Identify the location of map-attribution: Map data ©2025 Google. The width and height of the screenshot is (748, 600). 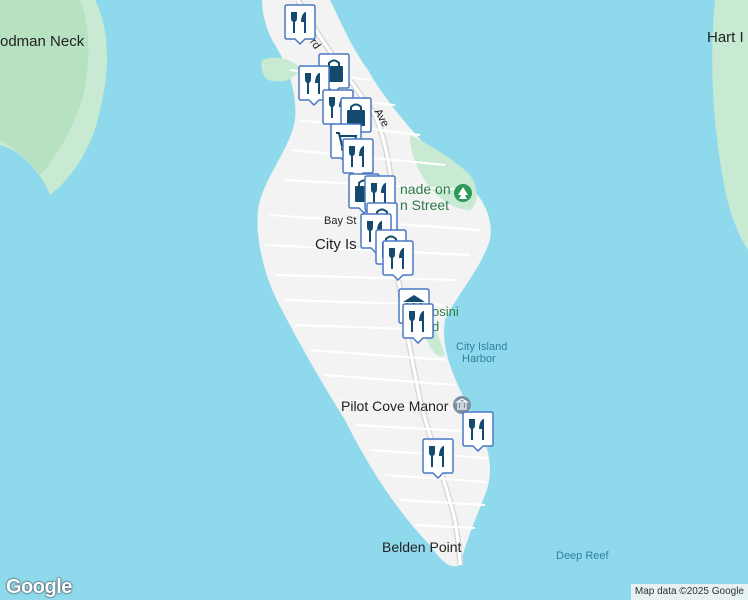
(689, 592).